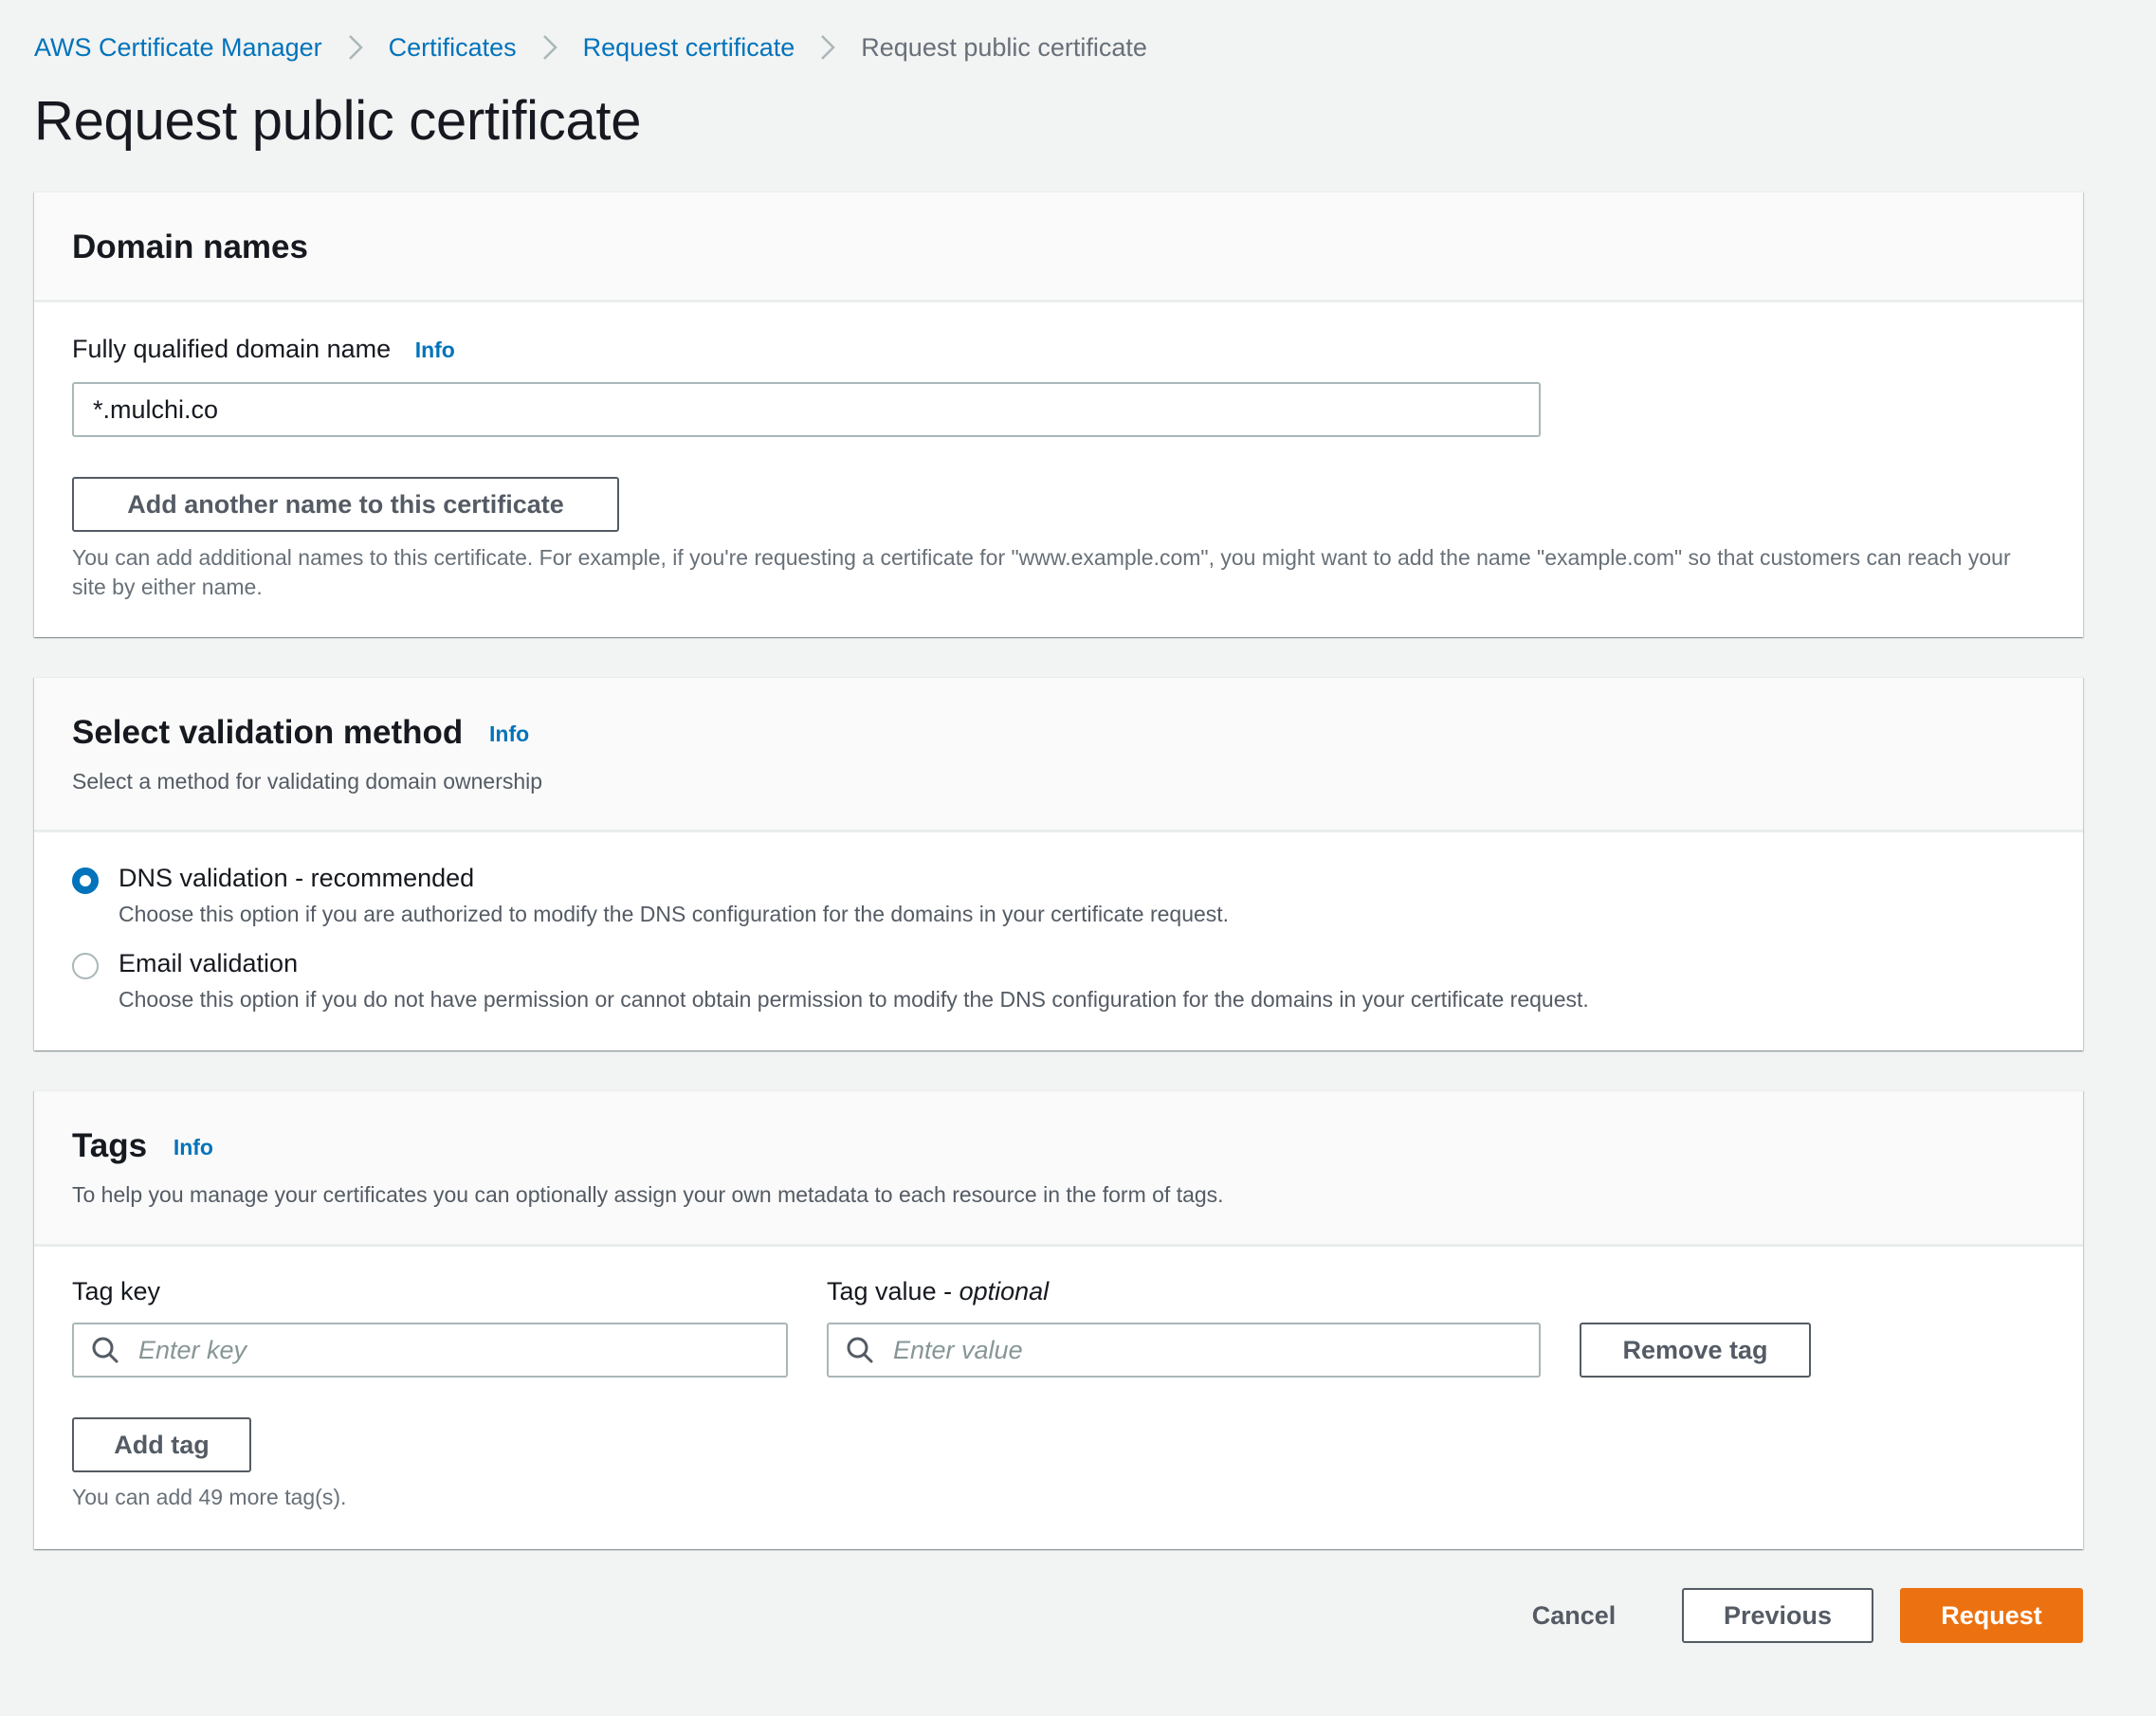 This screenshot has width=2156, height=1716. I want to click on tag-value-optional: optional, so click(1005, 1291).